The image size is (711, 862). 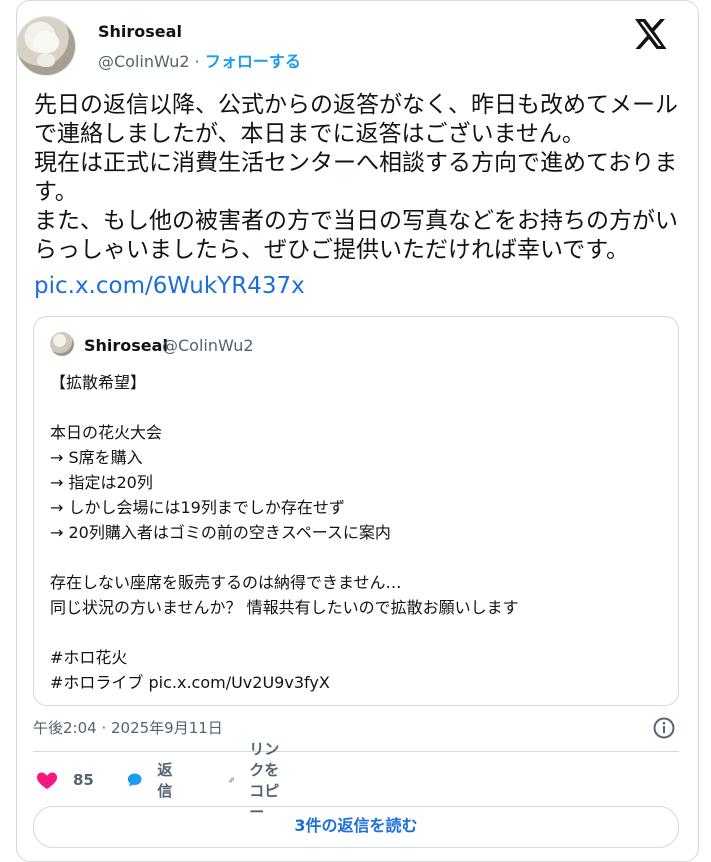 What do you see at coordinates (62, 344) in the screenshot?
I see `quote-author-avatar` at bounding box center [62, 344].